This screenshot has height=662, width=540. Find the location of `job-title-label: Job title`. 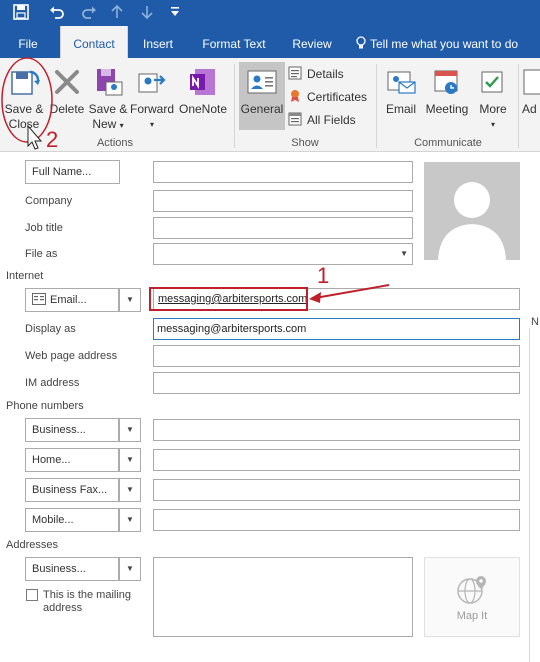

job-title-label: Job title is located at coordinates (44, 228).